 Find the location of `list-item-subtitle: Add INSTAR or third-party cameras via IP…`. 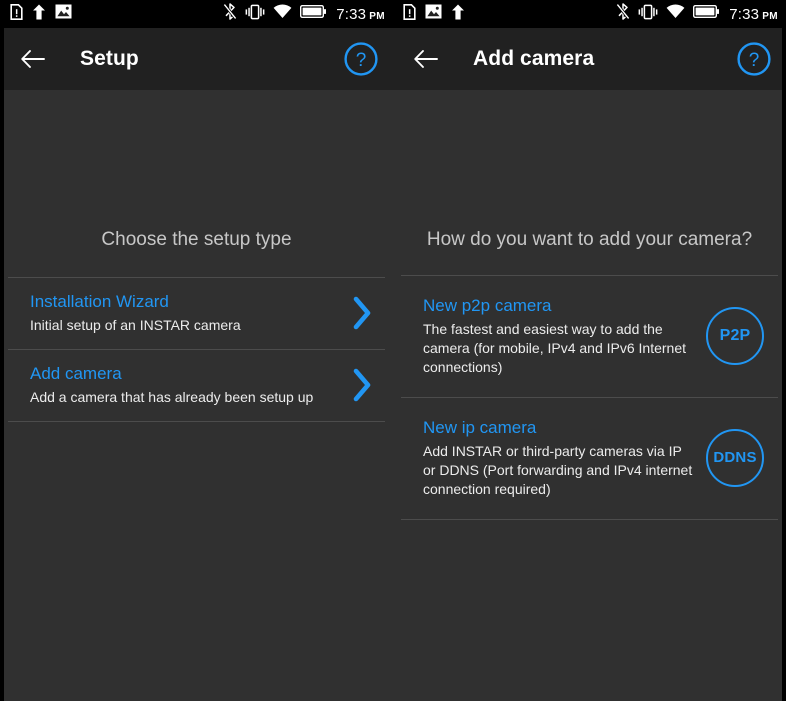

list-item-subtitle: Add INSTAR or third-party cameras via IP… is located at coordinates (558, 470).